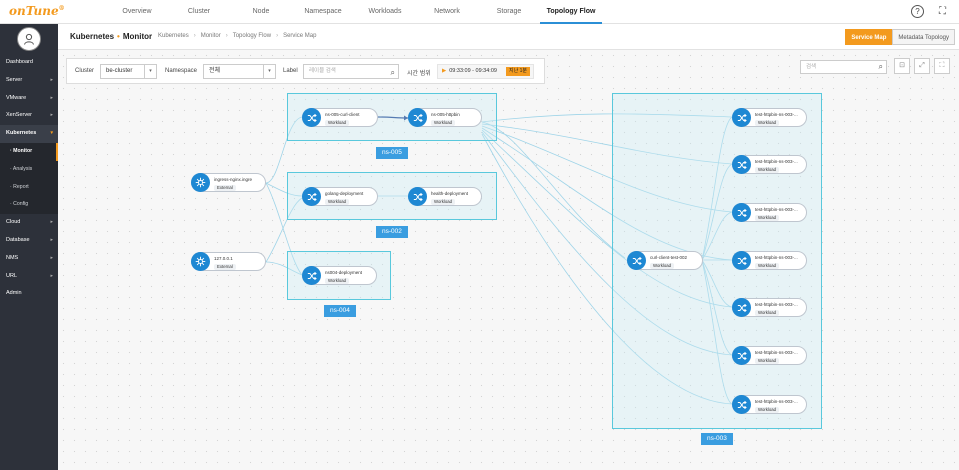  I want to click on node-localhost: 127.0.0.1 External, so click(228, 261).